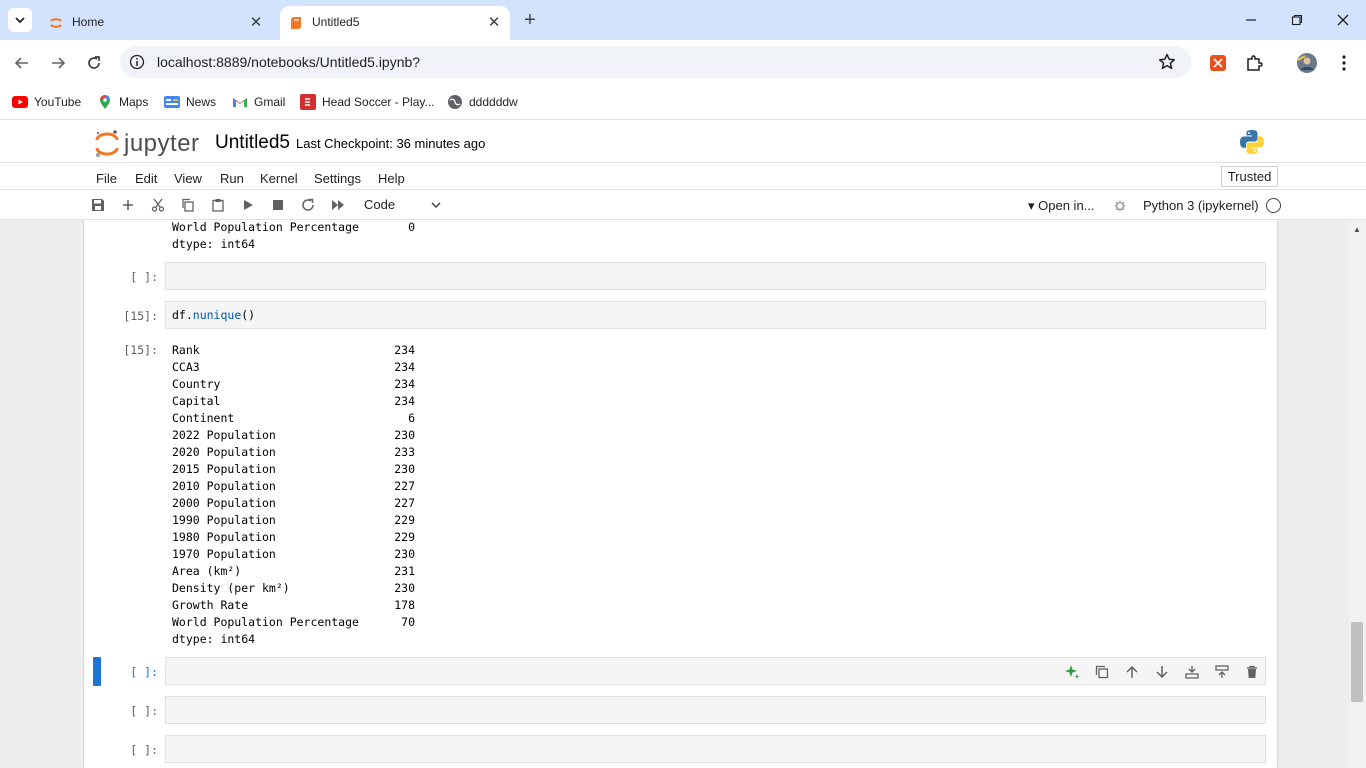  Describe the element at coordinates (1072, 672) in the screenshot. I see `sparkle-ai-icon` at that location.